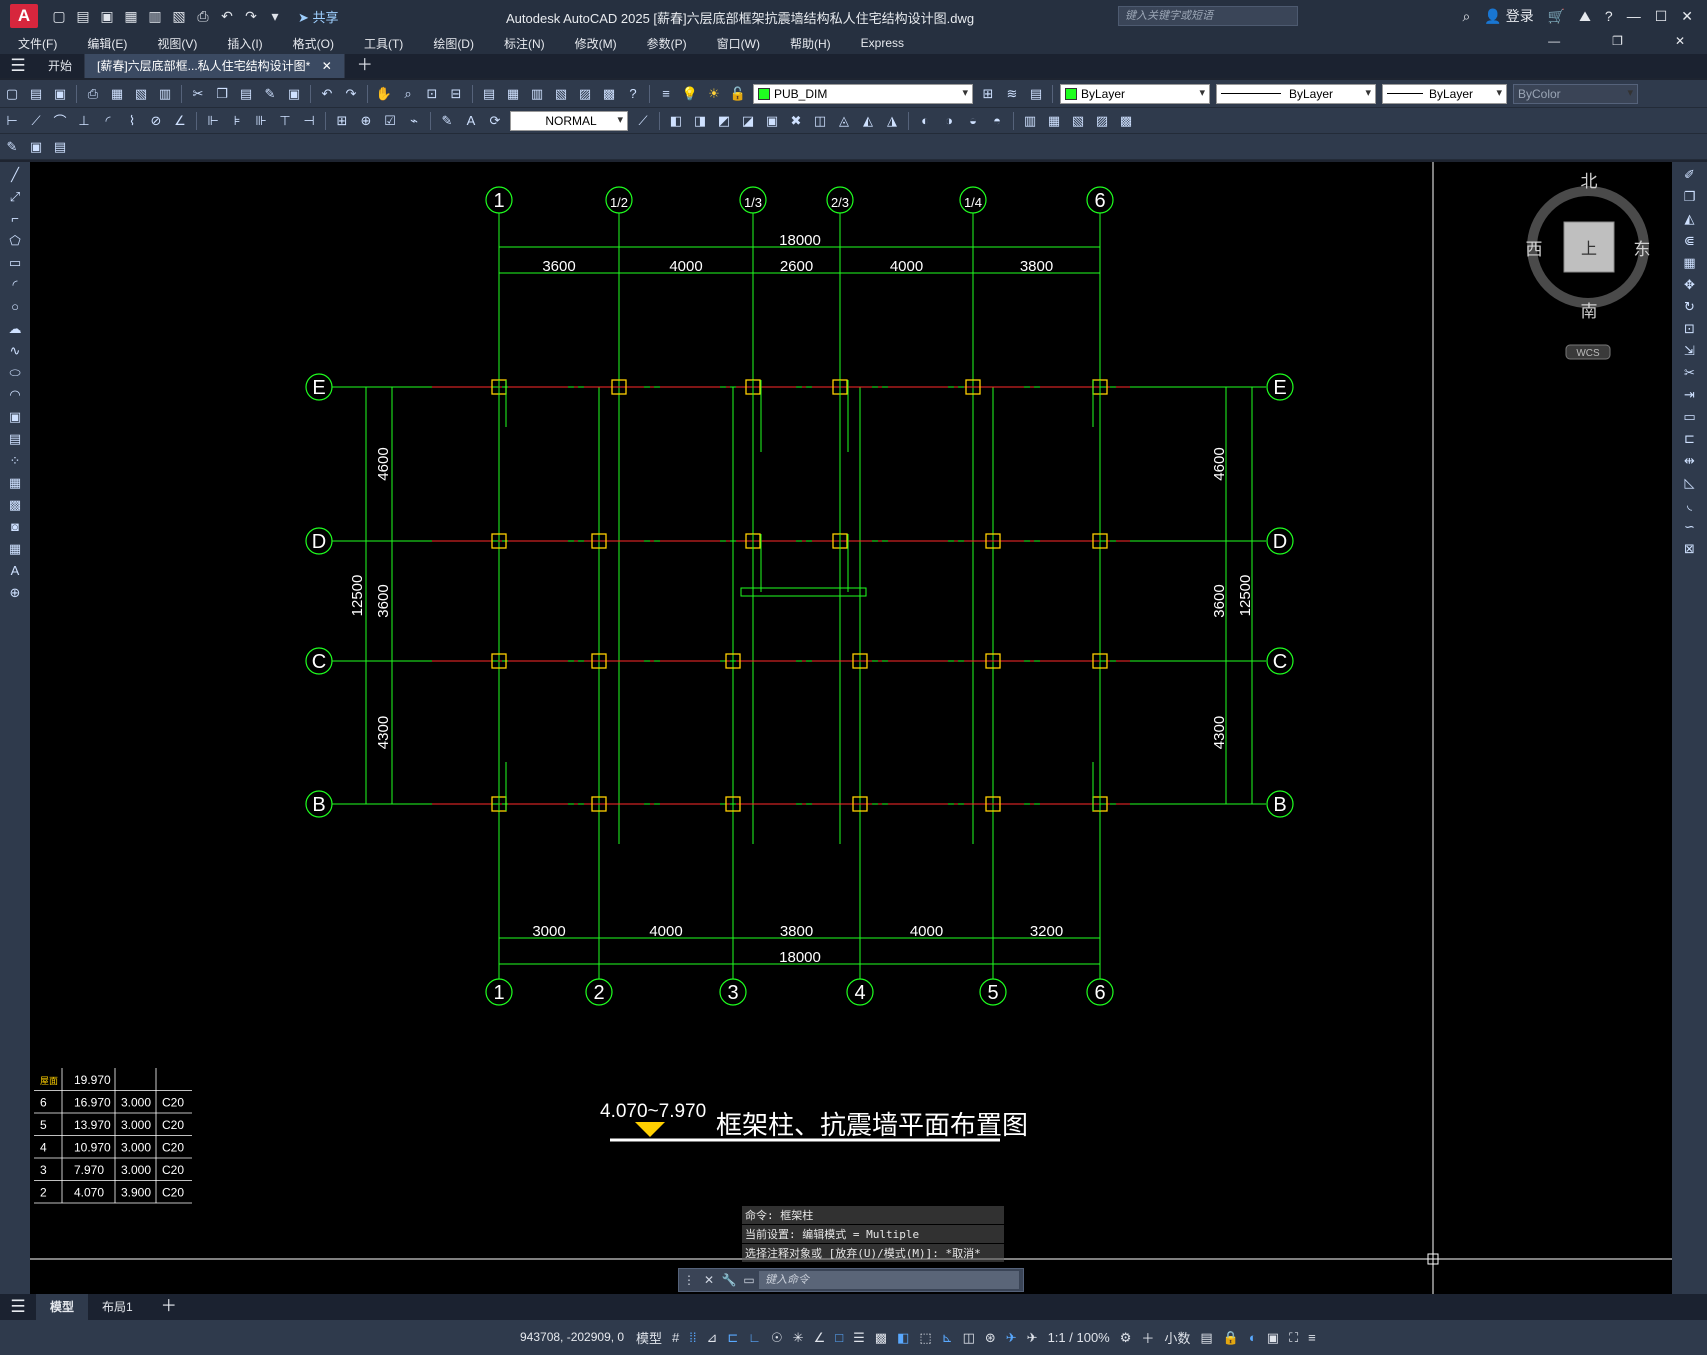 The width and height of the screenshot is (1707, 1355). I want to click on help-tool-icon: ?, so click(633, 94).